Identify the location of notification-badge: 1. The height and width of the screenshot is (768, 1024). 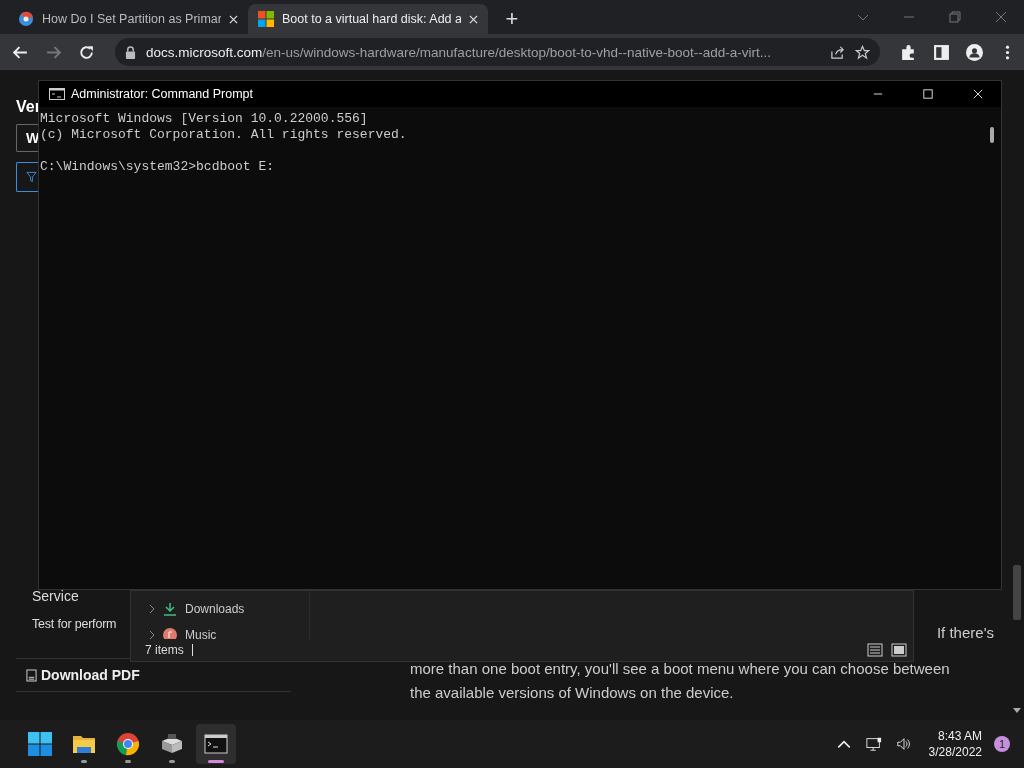
(1002, 744).